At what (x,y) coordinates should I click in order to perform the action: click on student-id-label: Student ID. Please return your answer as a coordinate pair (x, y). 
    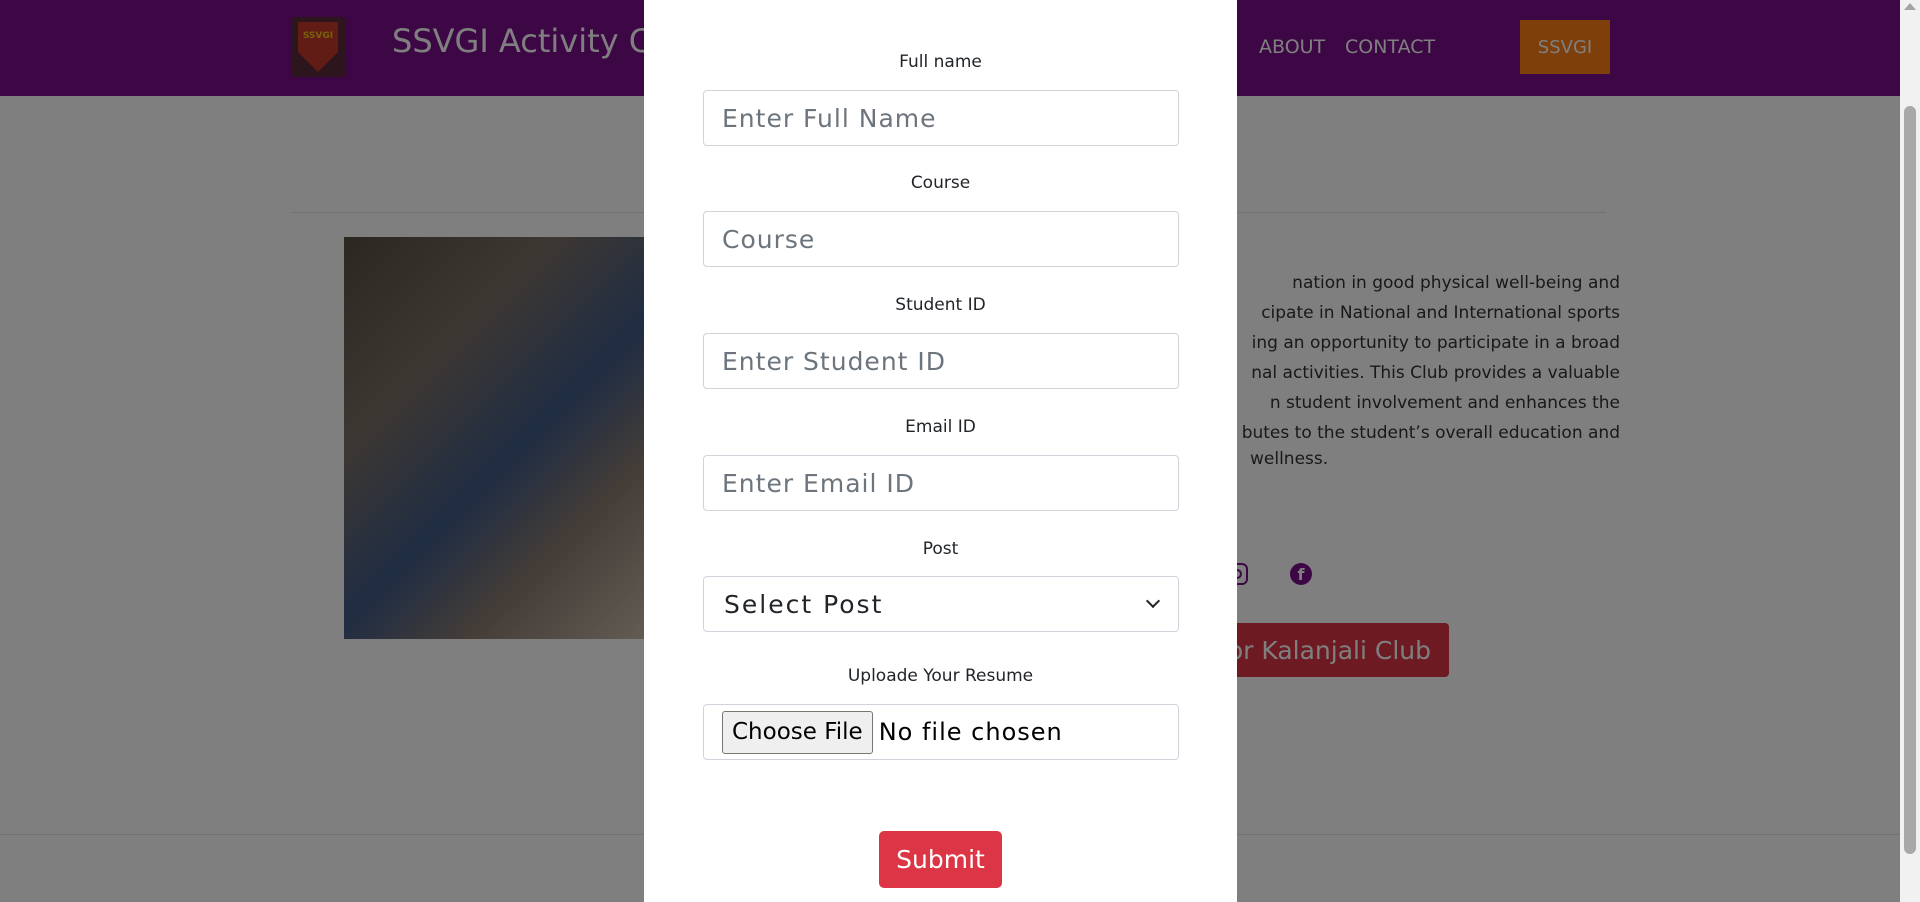
    Looking at the image, I should click on (940, 305).